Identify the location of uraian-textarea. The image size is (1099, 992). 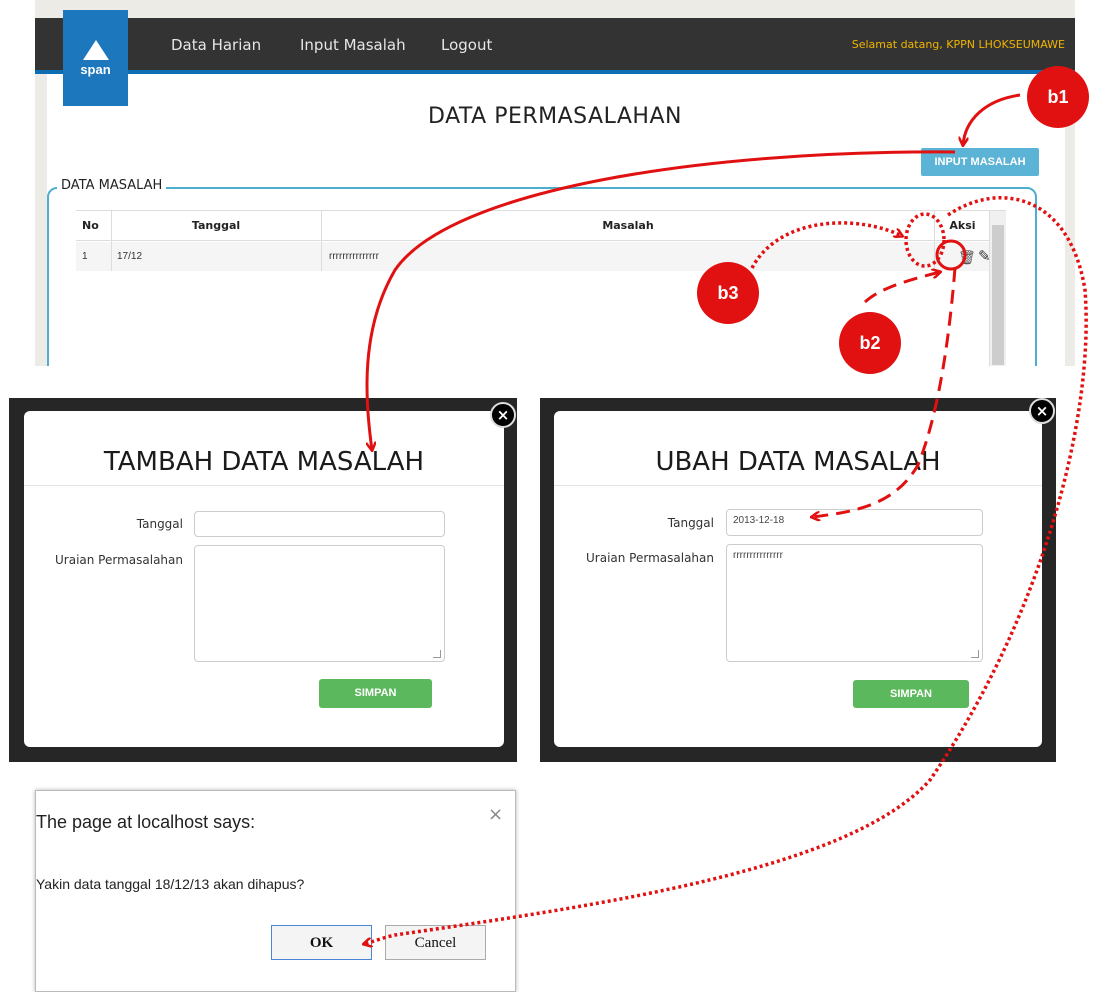
(319, 603).